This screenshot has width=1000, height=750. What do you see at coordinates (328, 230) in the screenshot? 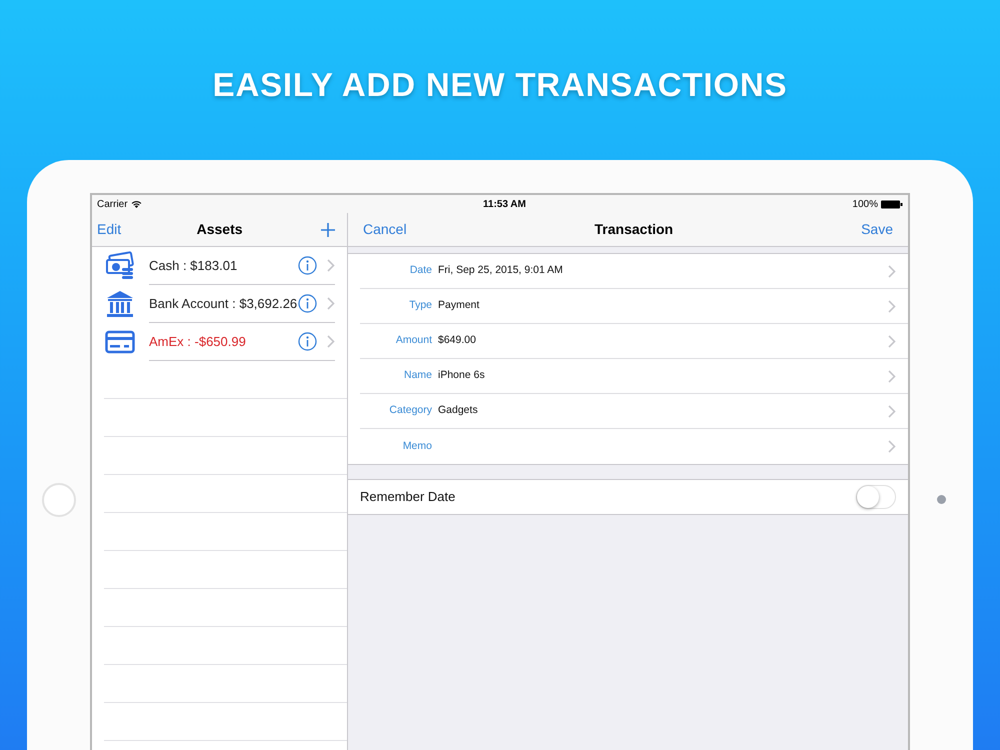
I see `plus-icon` at bounding box center [328, 230].